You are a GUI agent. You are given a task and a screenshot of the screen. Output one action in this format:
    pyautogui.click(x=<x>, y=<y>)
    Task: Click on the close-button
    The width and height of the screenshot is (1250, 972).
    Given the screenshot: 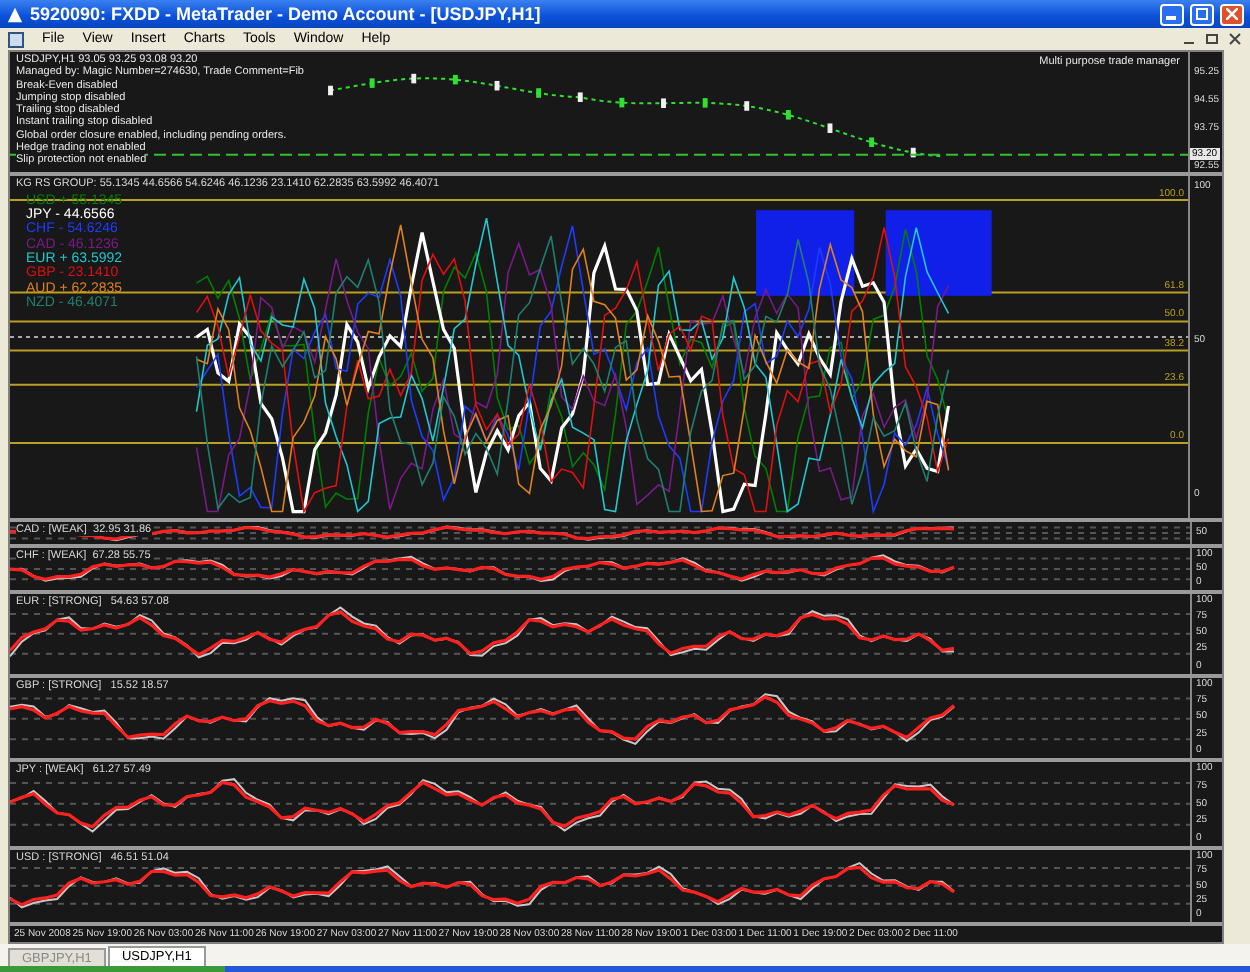 What is the action you would take?
    pyautogui.click(x=1232, y=14)
    